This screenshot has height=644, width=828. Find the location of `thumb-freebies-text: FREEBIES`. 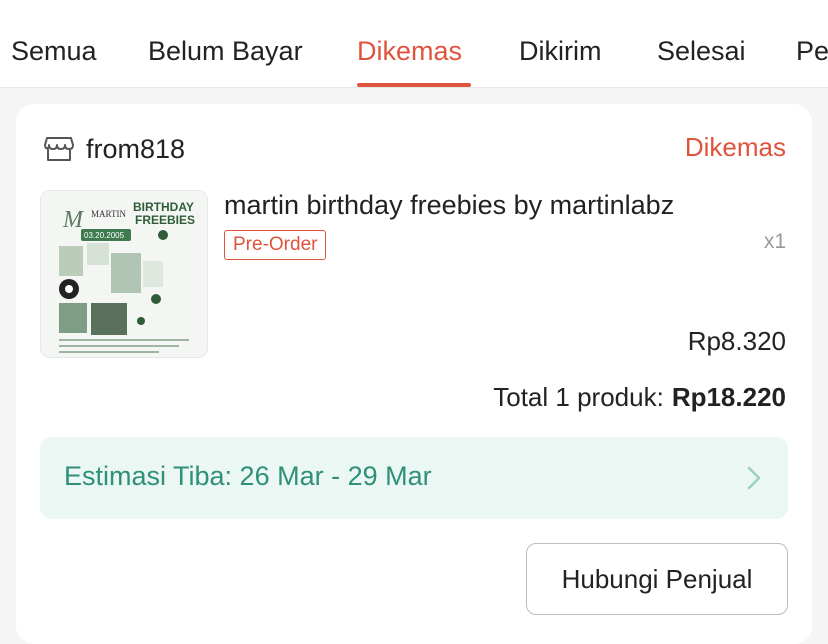

thumb-freebies-text: FREEBIES is located at coordinates (165, 220).